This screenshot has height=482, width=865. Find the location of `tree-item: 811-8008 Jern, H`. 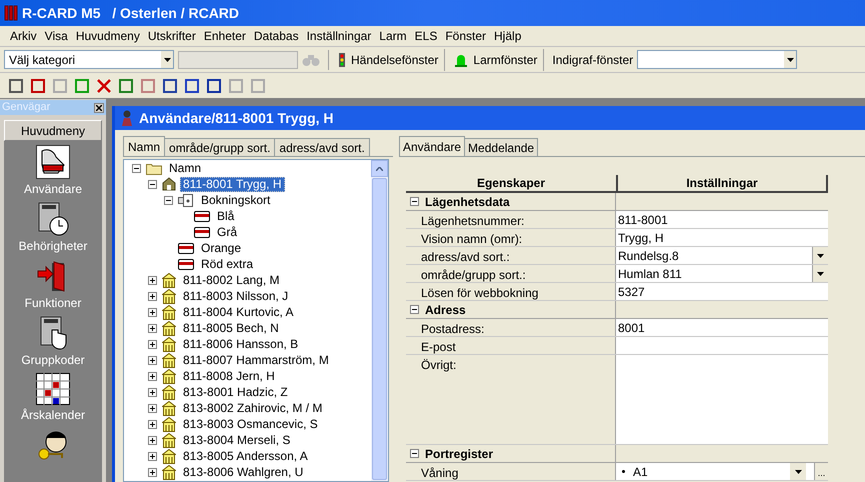

tree-item: 811-8008 Jern, H is located at coordinates (229, 376).